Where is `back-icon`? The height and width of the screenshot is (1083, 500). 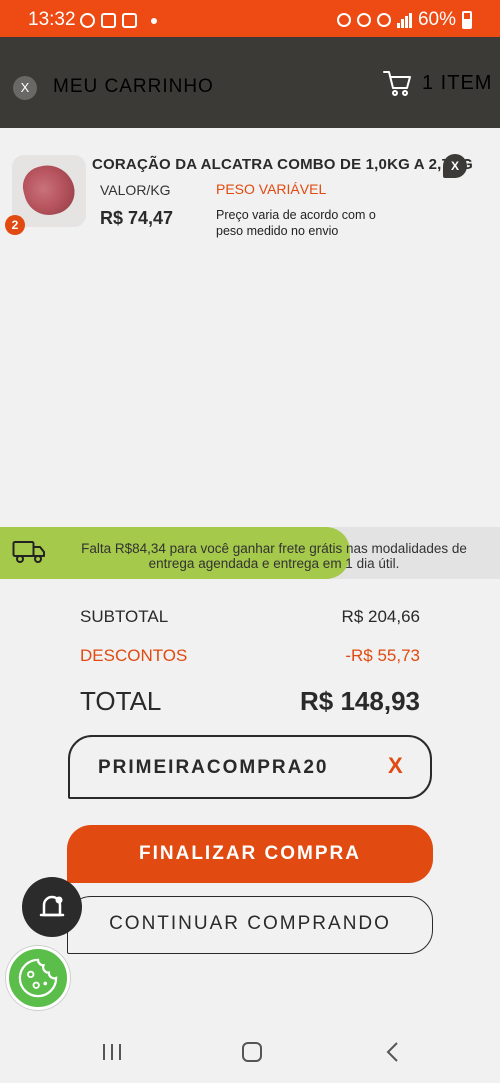
back-icon is located at coordinates (393, 1052).